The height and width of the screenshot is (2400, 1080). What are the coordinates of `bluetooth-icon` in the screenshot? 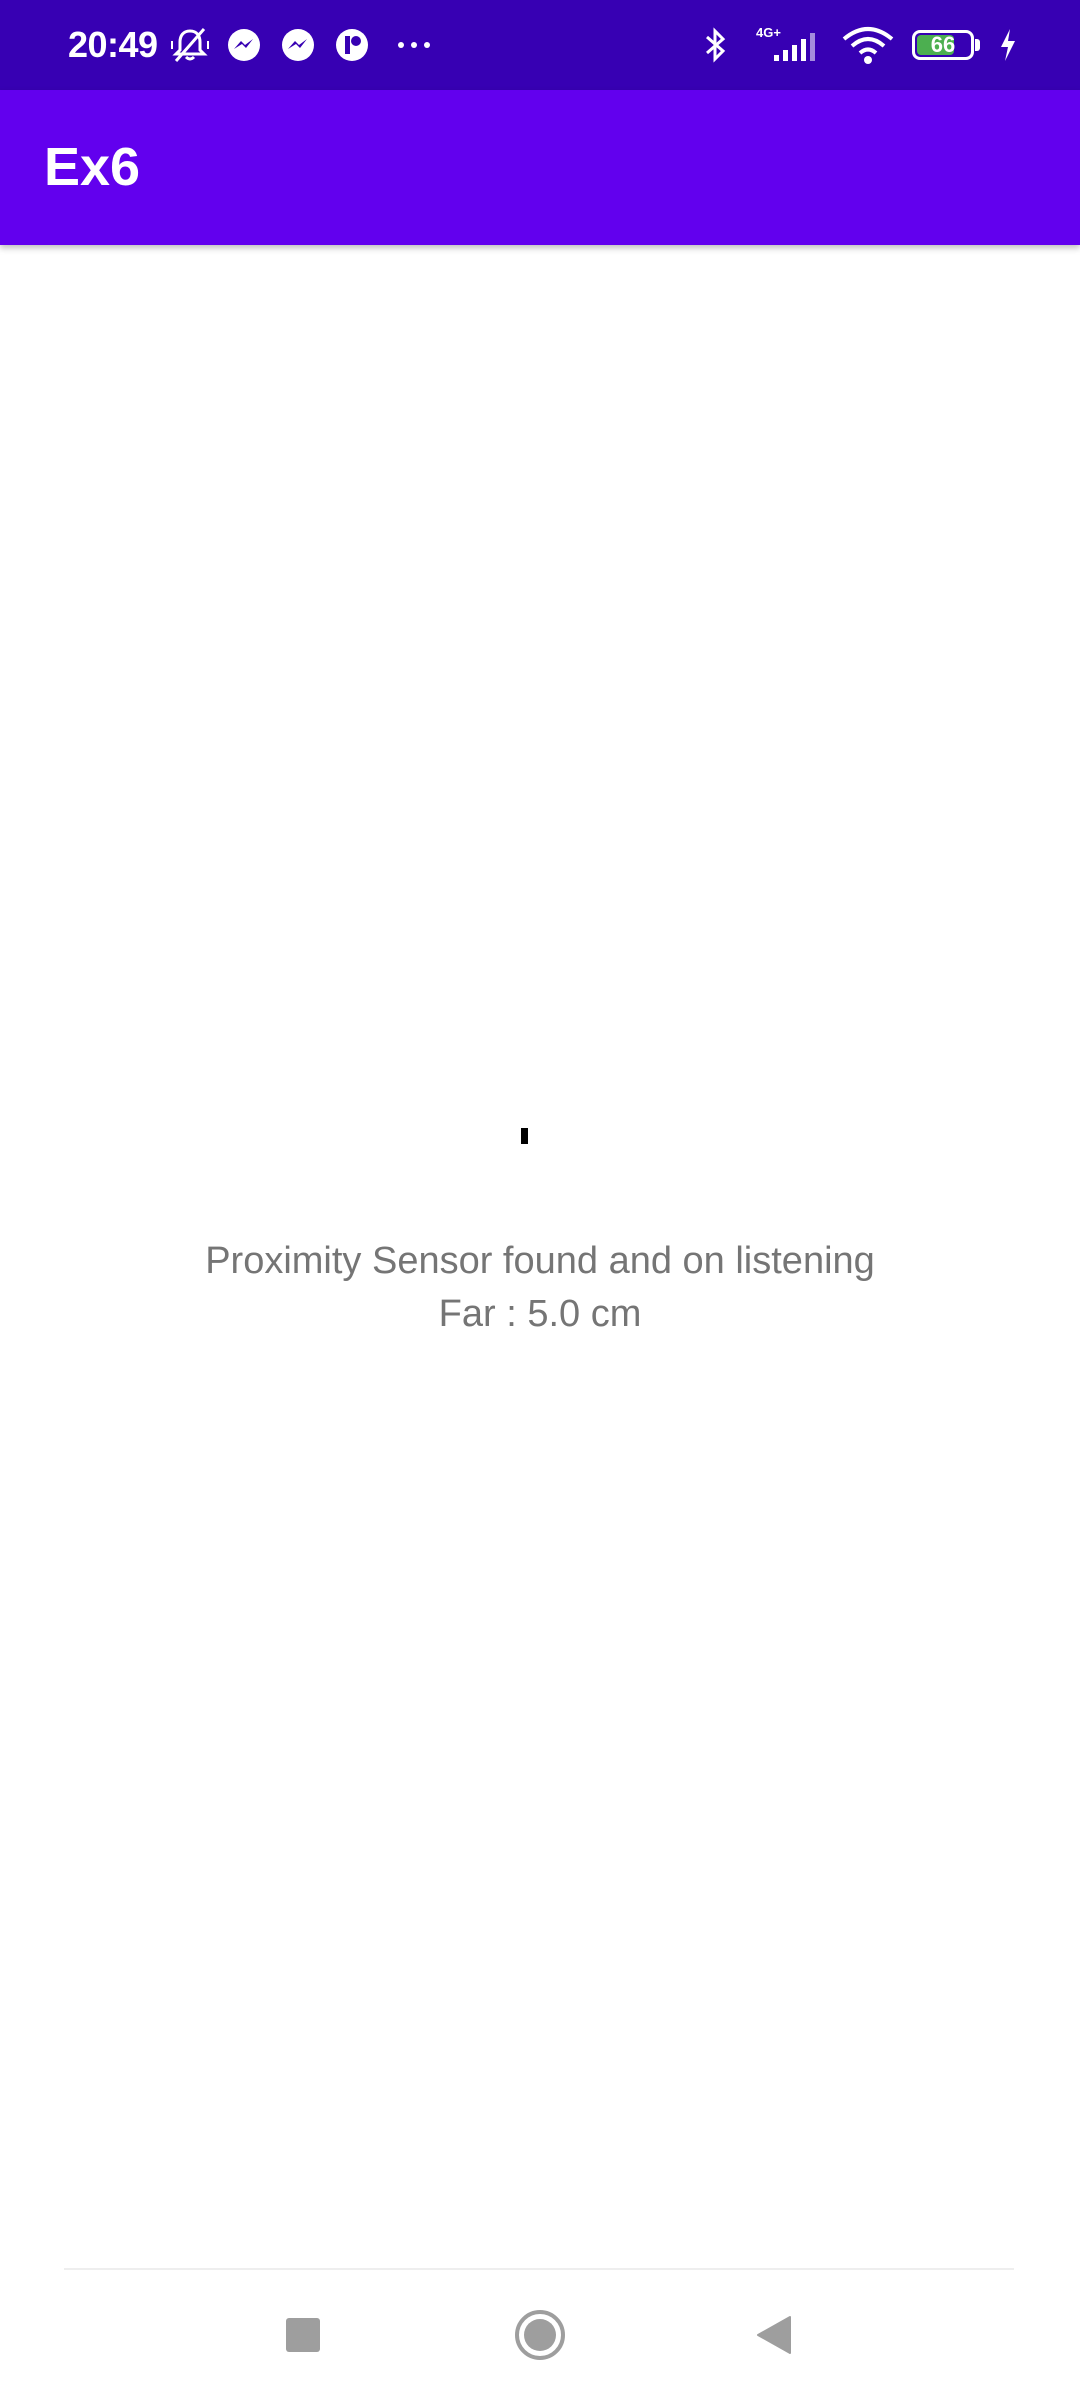 It's located at (716, 45).